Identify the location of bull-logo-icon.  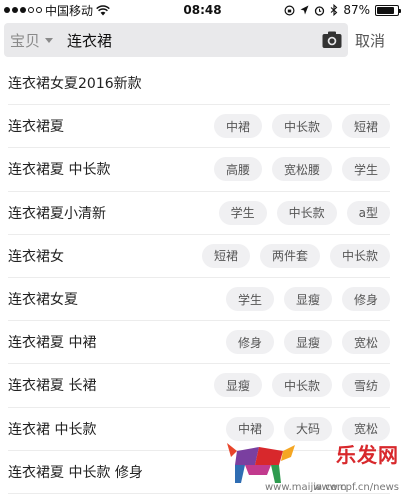
(261, 463).